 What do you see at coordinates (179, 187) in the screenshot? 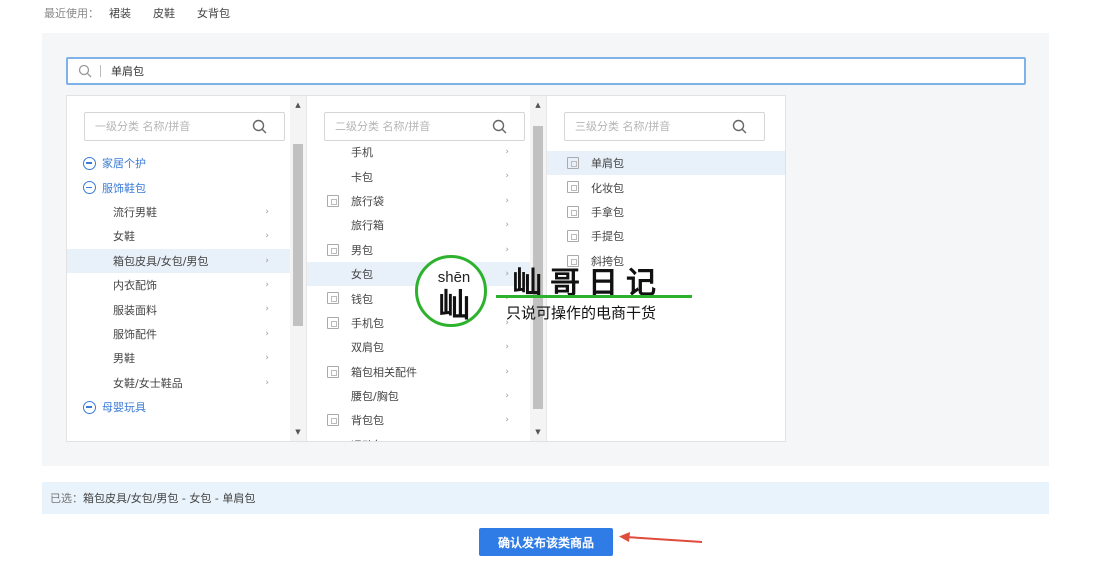
I see `category-group: 服饰鞋包` at bounding box center [179, 187].